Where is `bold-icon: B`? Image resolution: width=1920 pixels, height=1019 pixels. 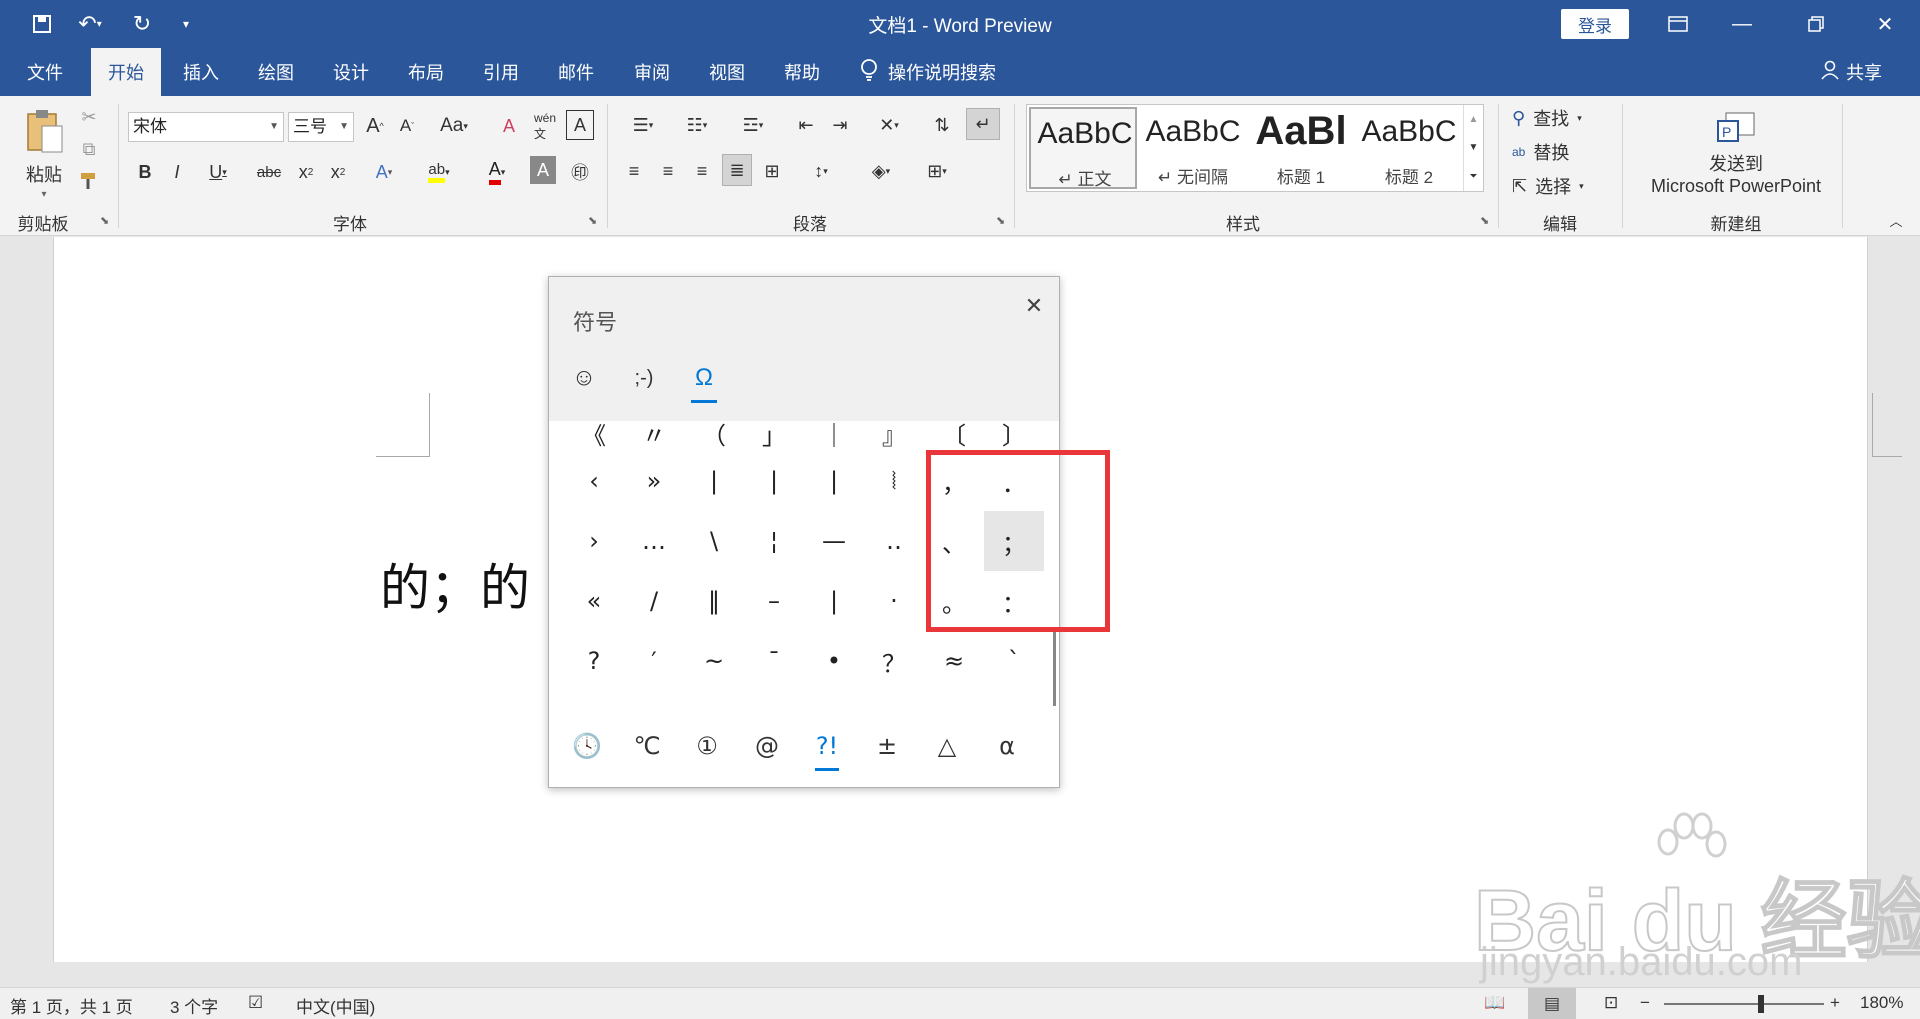 bold-icon: B is located at coordinates (145, 172).